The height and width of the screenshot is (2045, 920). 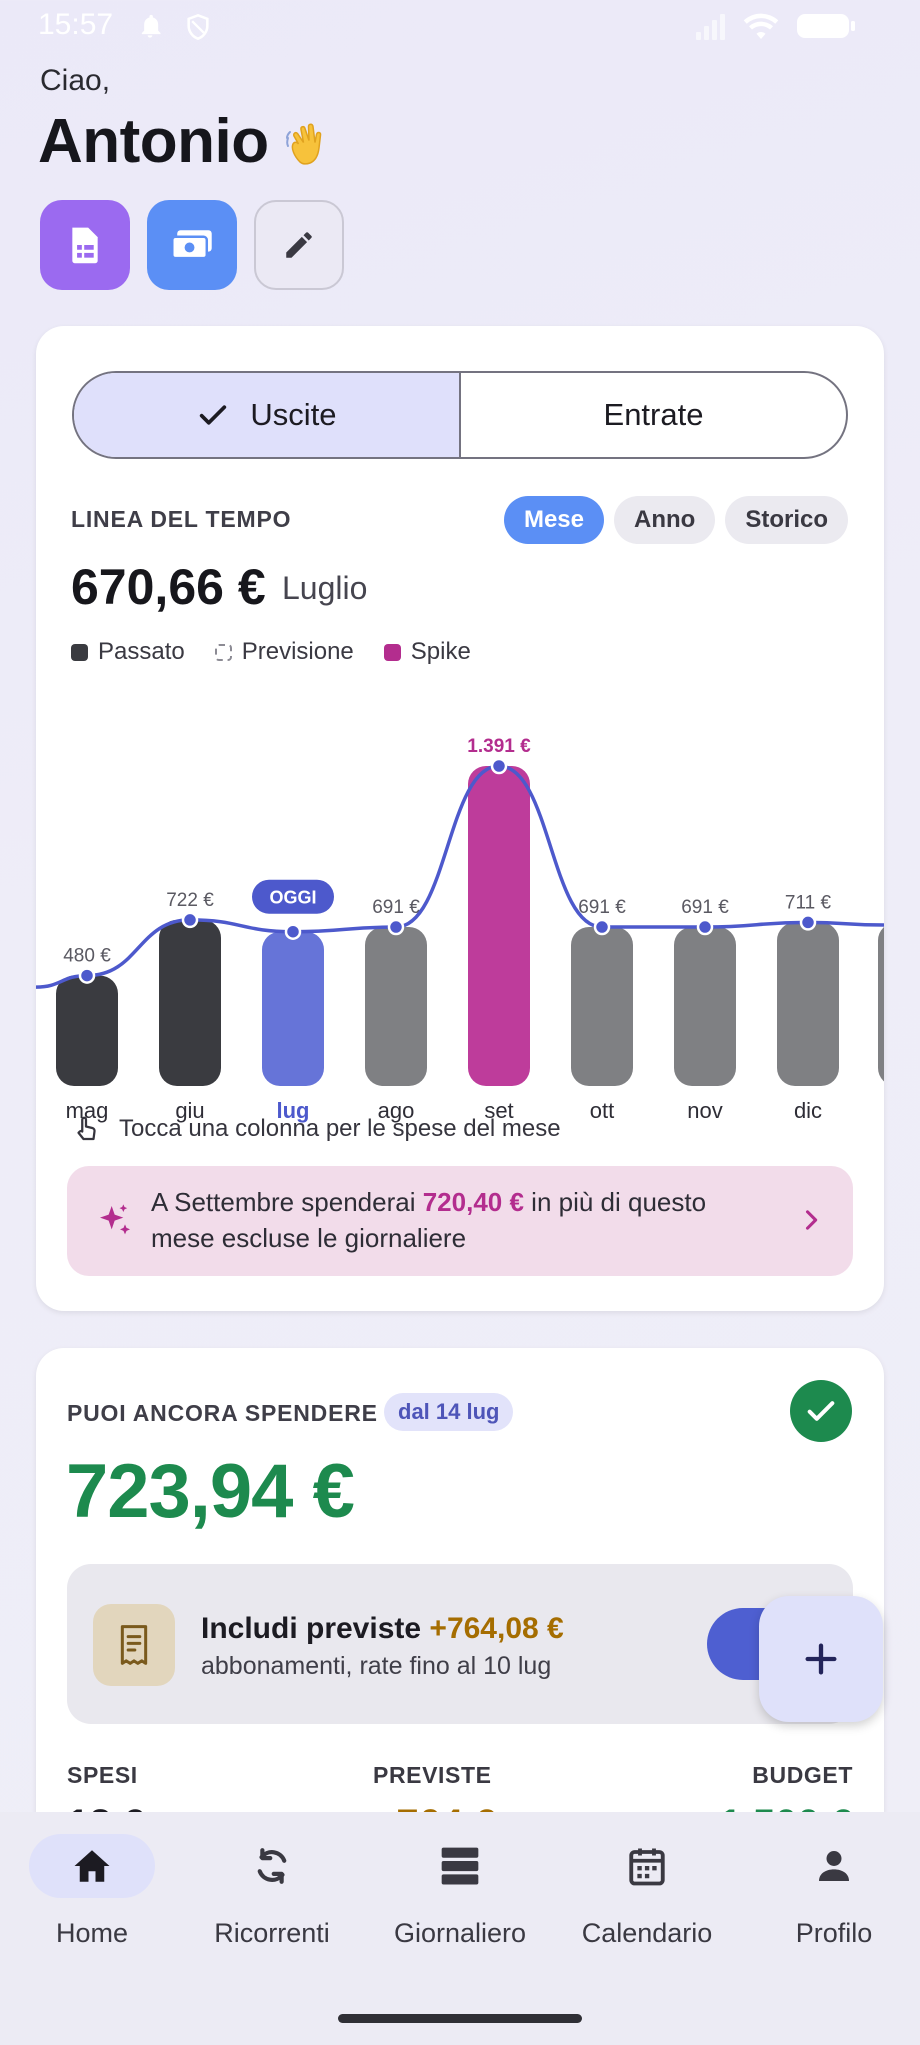 What do you see at coordinates (826, 26) in the screenshot?
I see `battery-icon` at bounding box center [826, 26].